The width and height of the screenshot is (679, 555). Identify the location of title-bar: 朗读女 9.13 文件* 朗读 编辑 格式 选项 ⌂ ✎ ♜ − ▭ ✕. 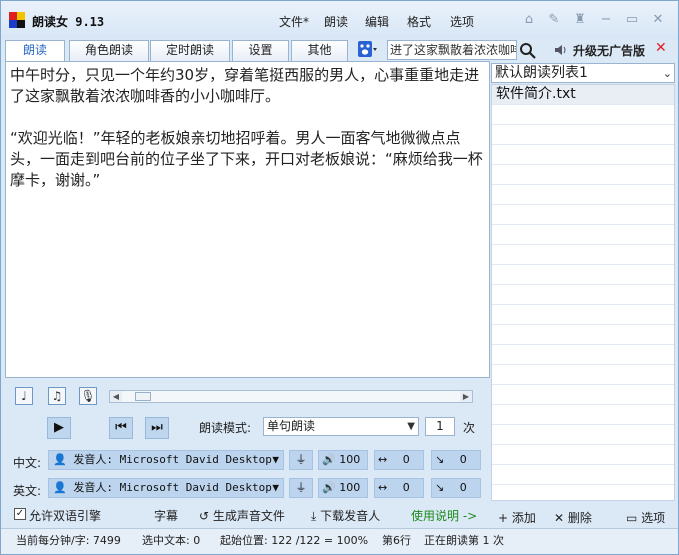
(339, 20).